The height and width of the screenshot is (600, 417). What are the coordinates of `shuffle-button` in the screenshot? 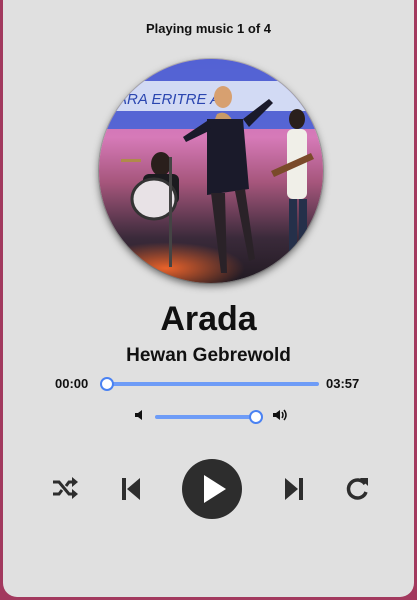 It's located at (65, 488).